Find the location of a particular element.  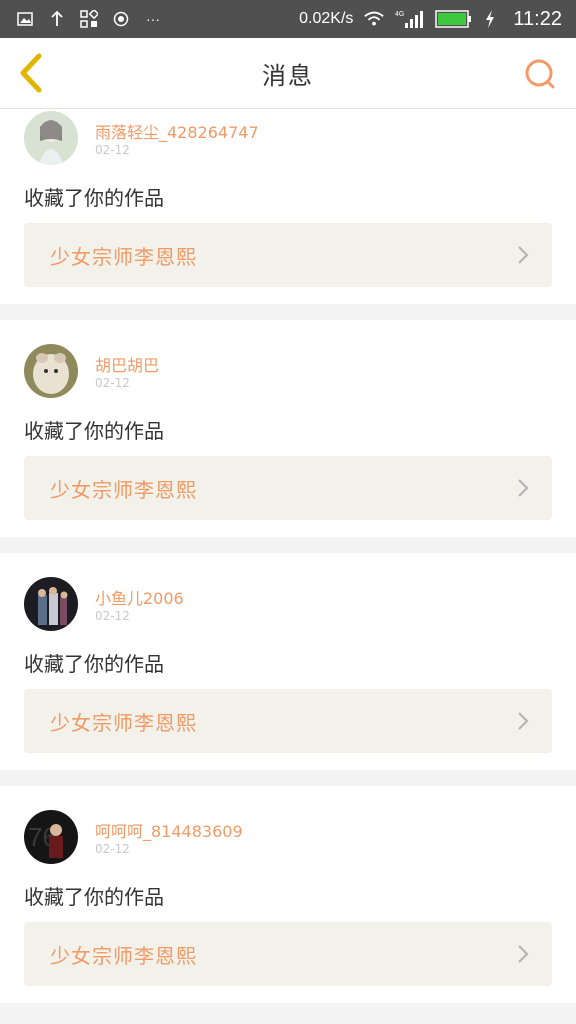

wifi-icon is located at coordinates (374, 19).